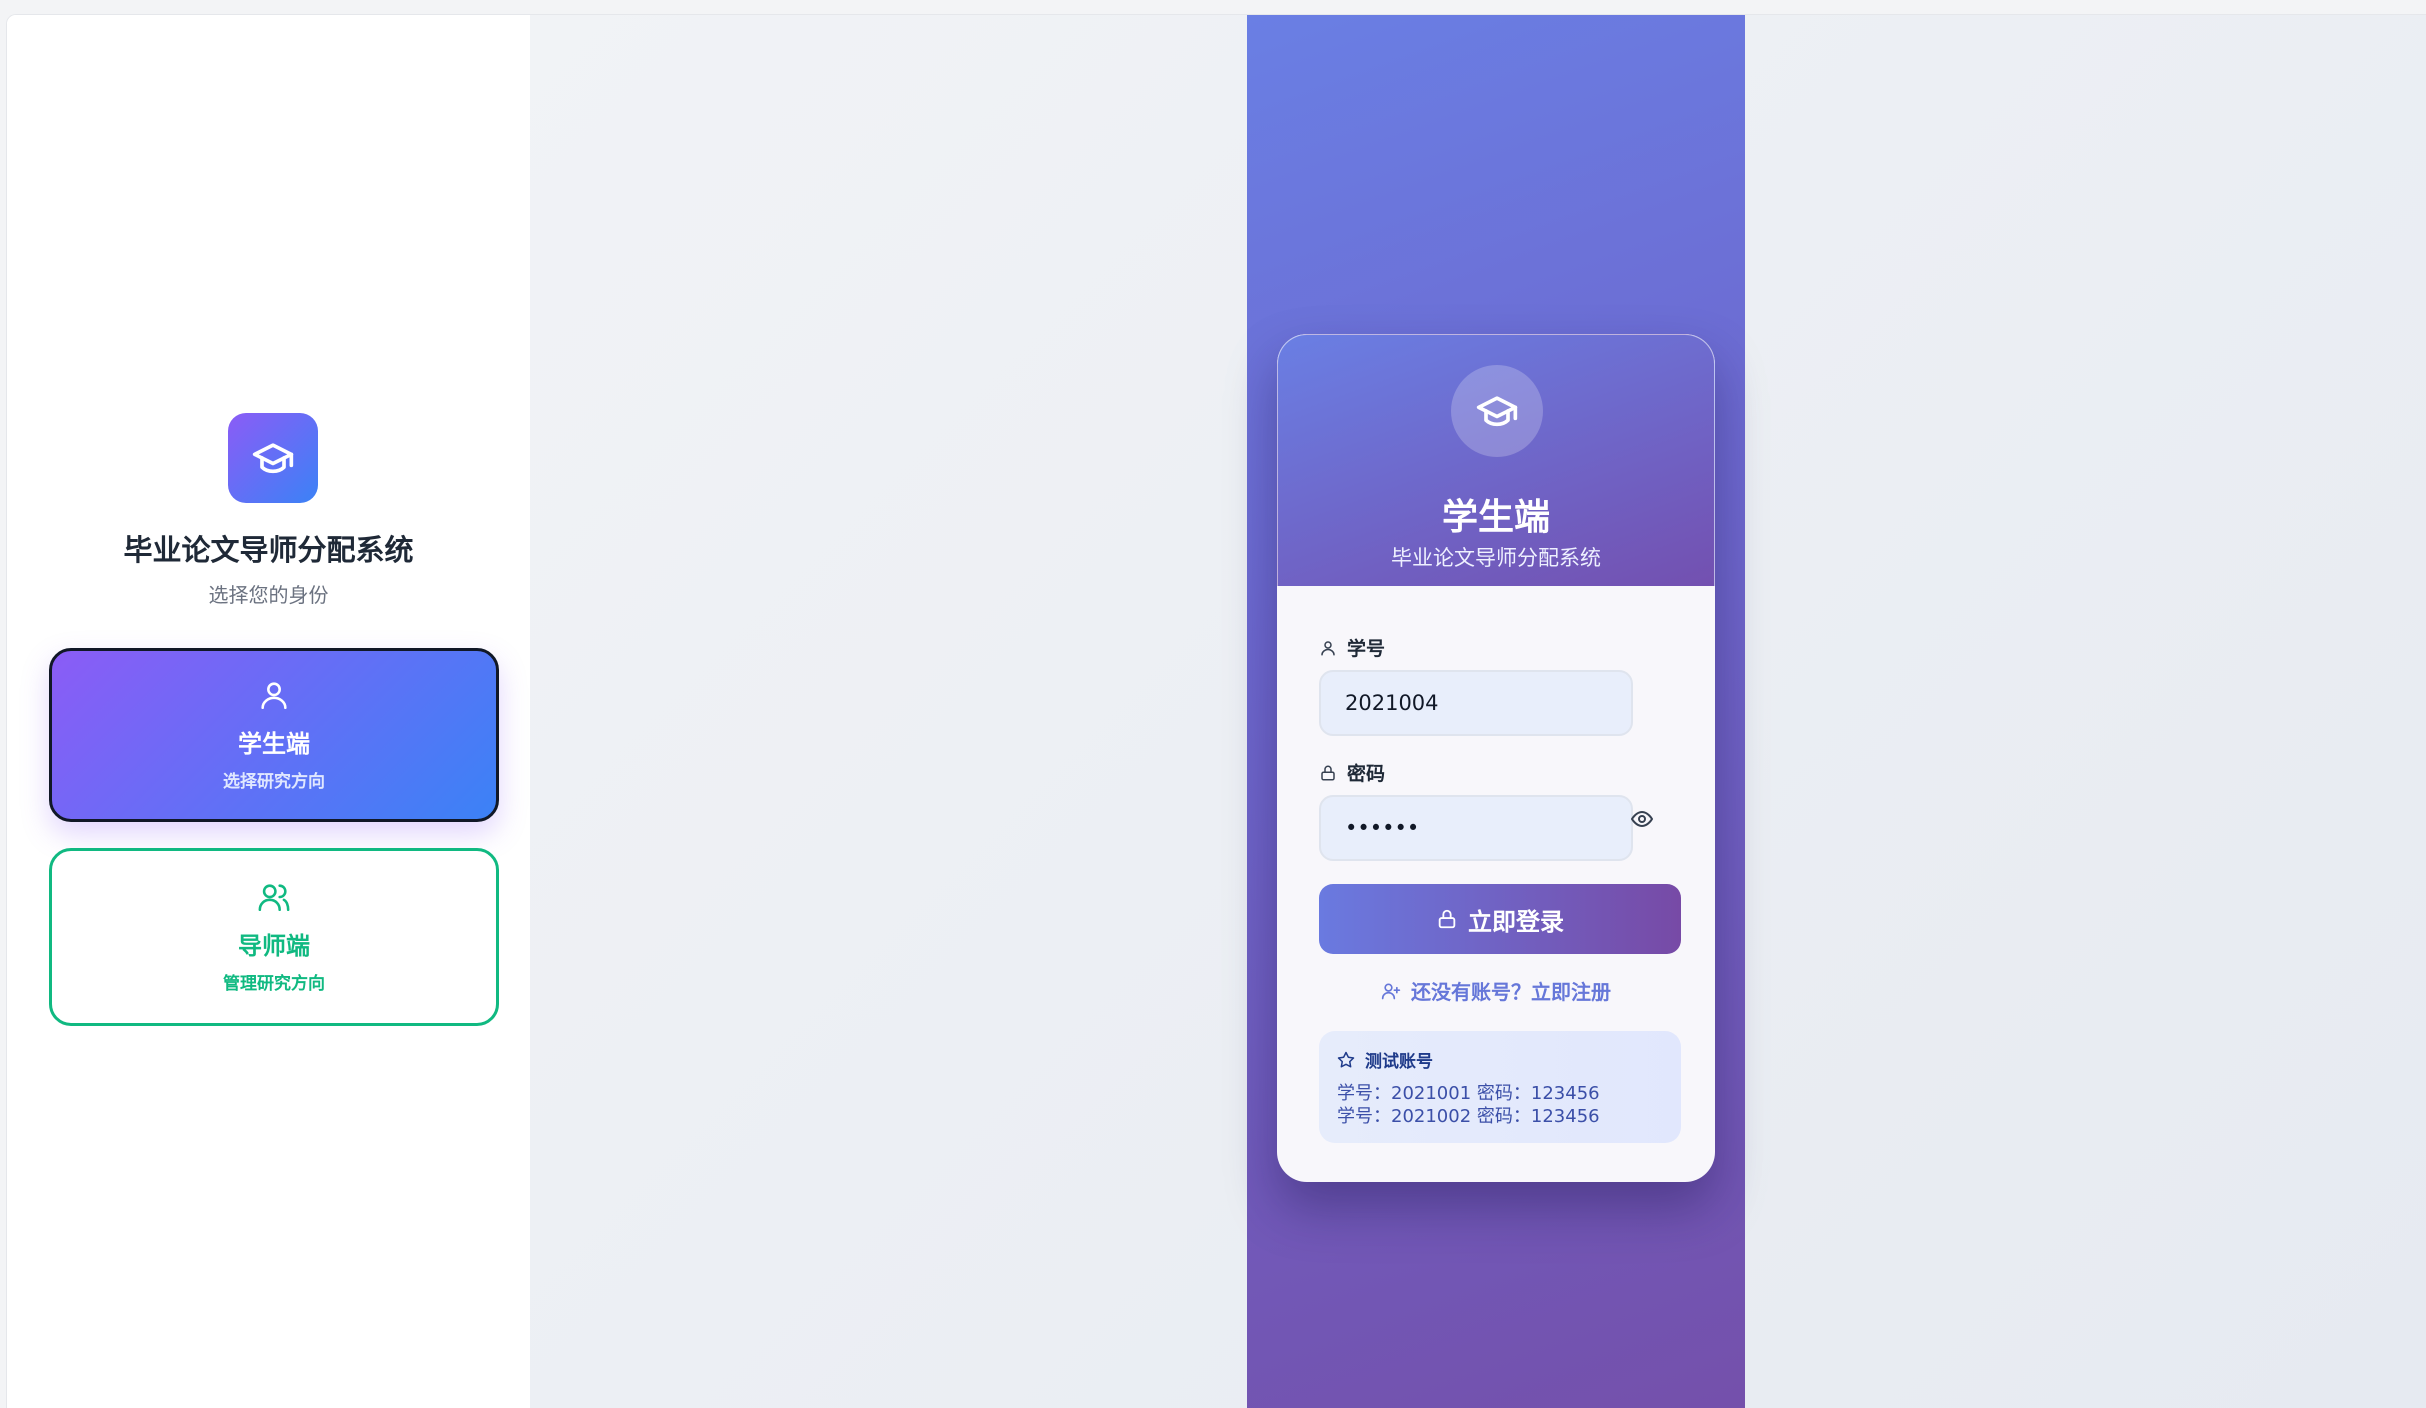 The height and width of the screenshot is (1408, 2426). Describe the element at coordinates (274, 744) in the screenshot. I see `role-title: 学生端` at that location.